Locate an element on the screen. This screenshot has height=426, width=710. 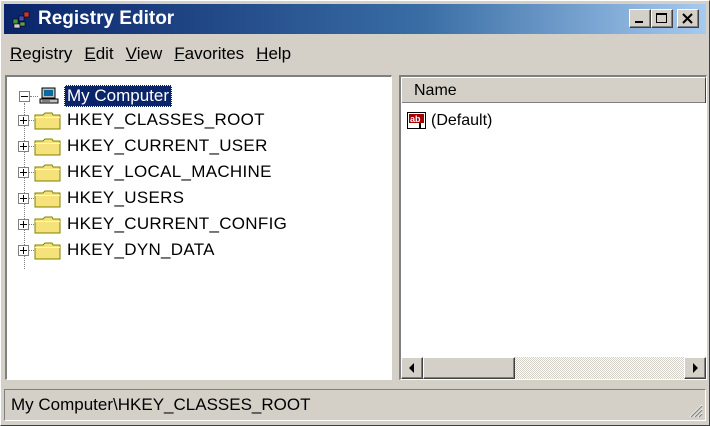
computer-icon is located at coordinates (49, 95).